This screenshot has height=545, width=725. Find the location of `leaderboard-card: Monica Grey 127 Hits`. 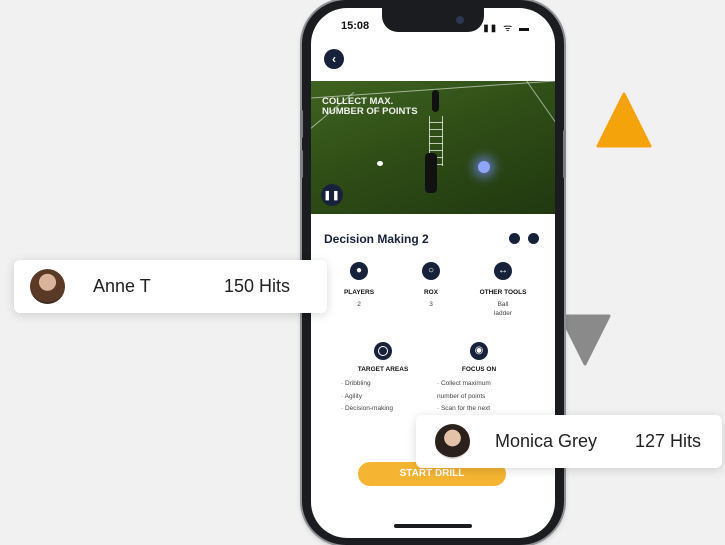

leaderboard-card: Monica Grey 127 Hits is located at coordinates (569, 441).